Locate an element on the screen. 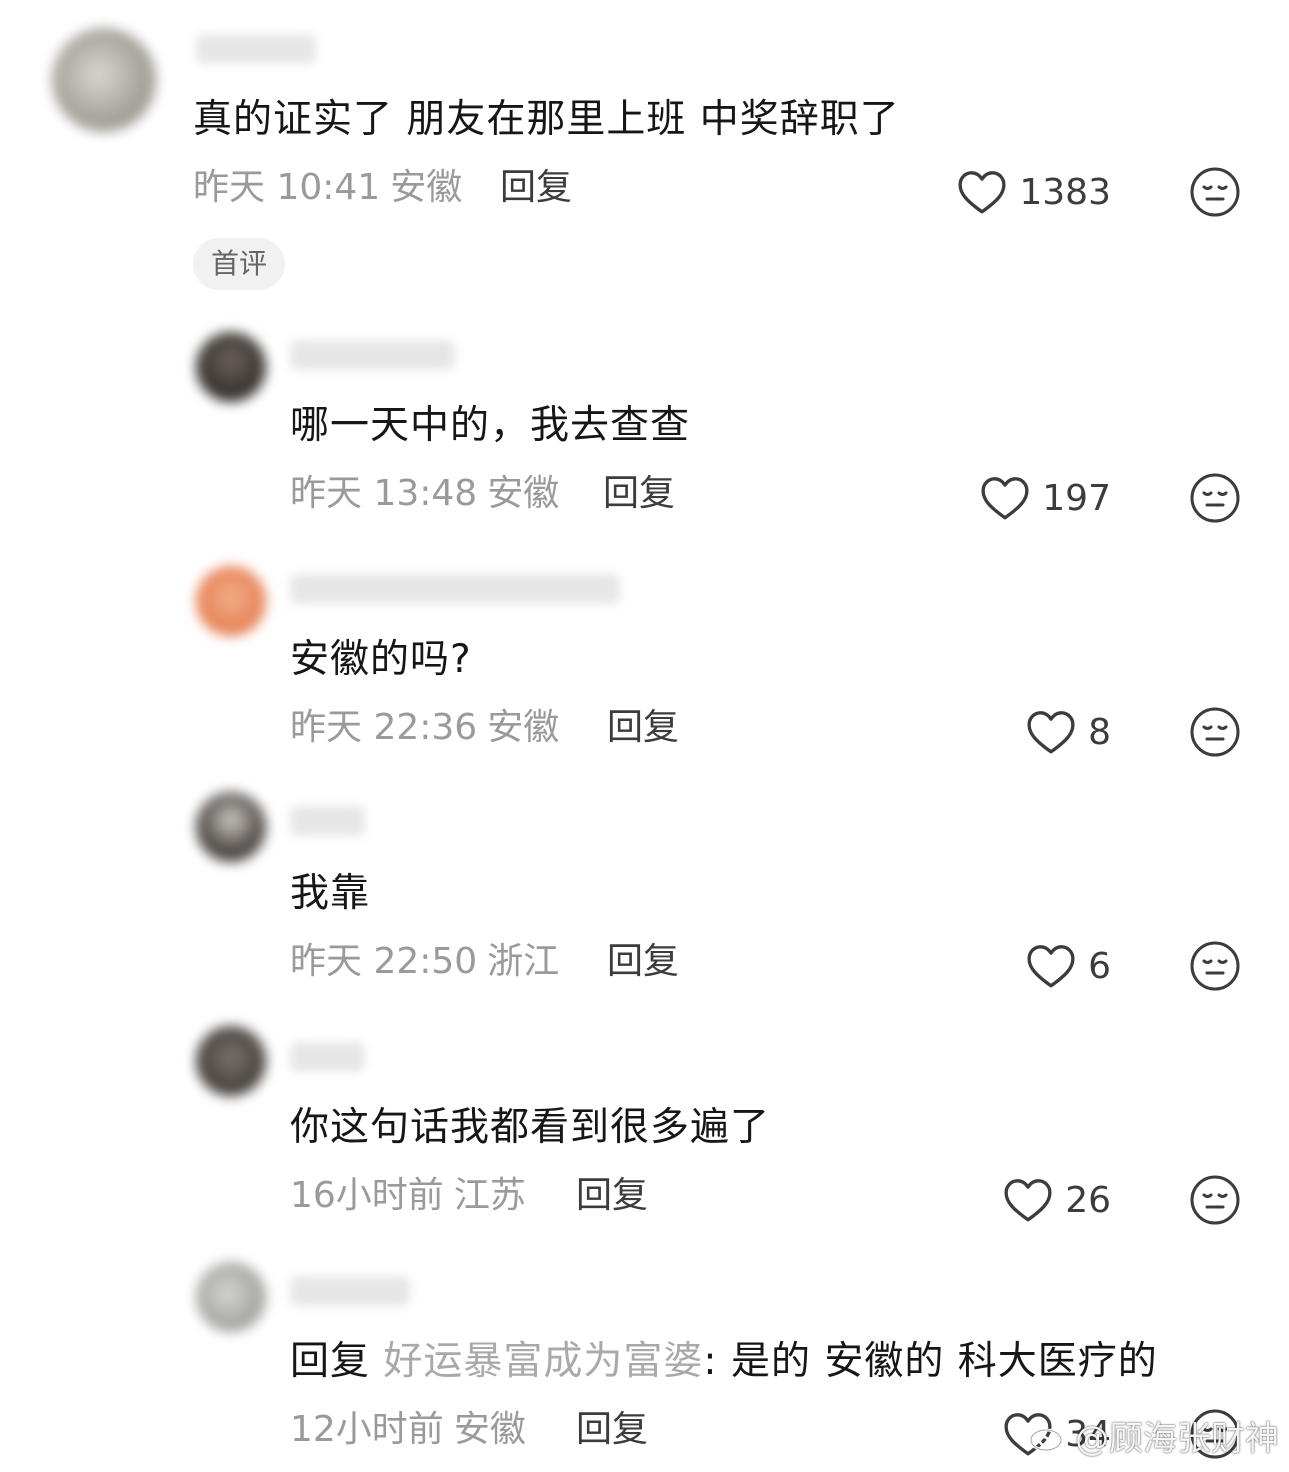 The width and height of the screenshot is (1289, 1472). like-button: 6 is located at coordinates (1068, 966).